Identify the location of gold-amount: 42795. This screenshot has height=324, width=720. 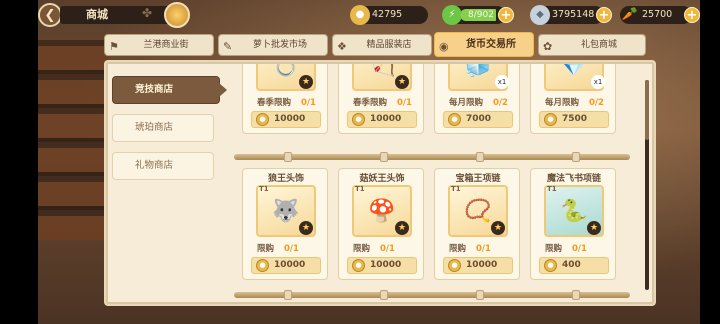
(387, 14).